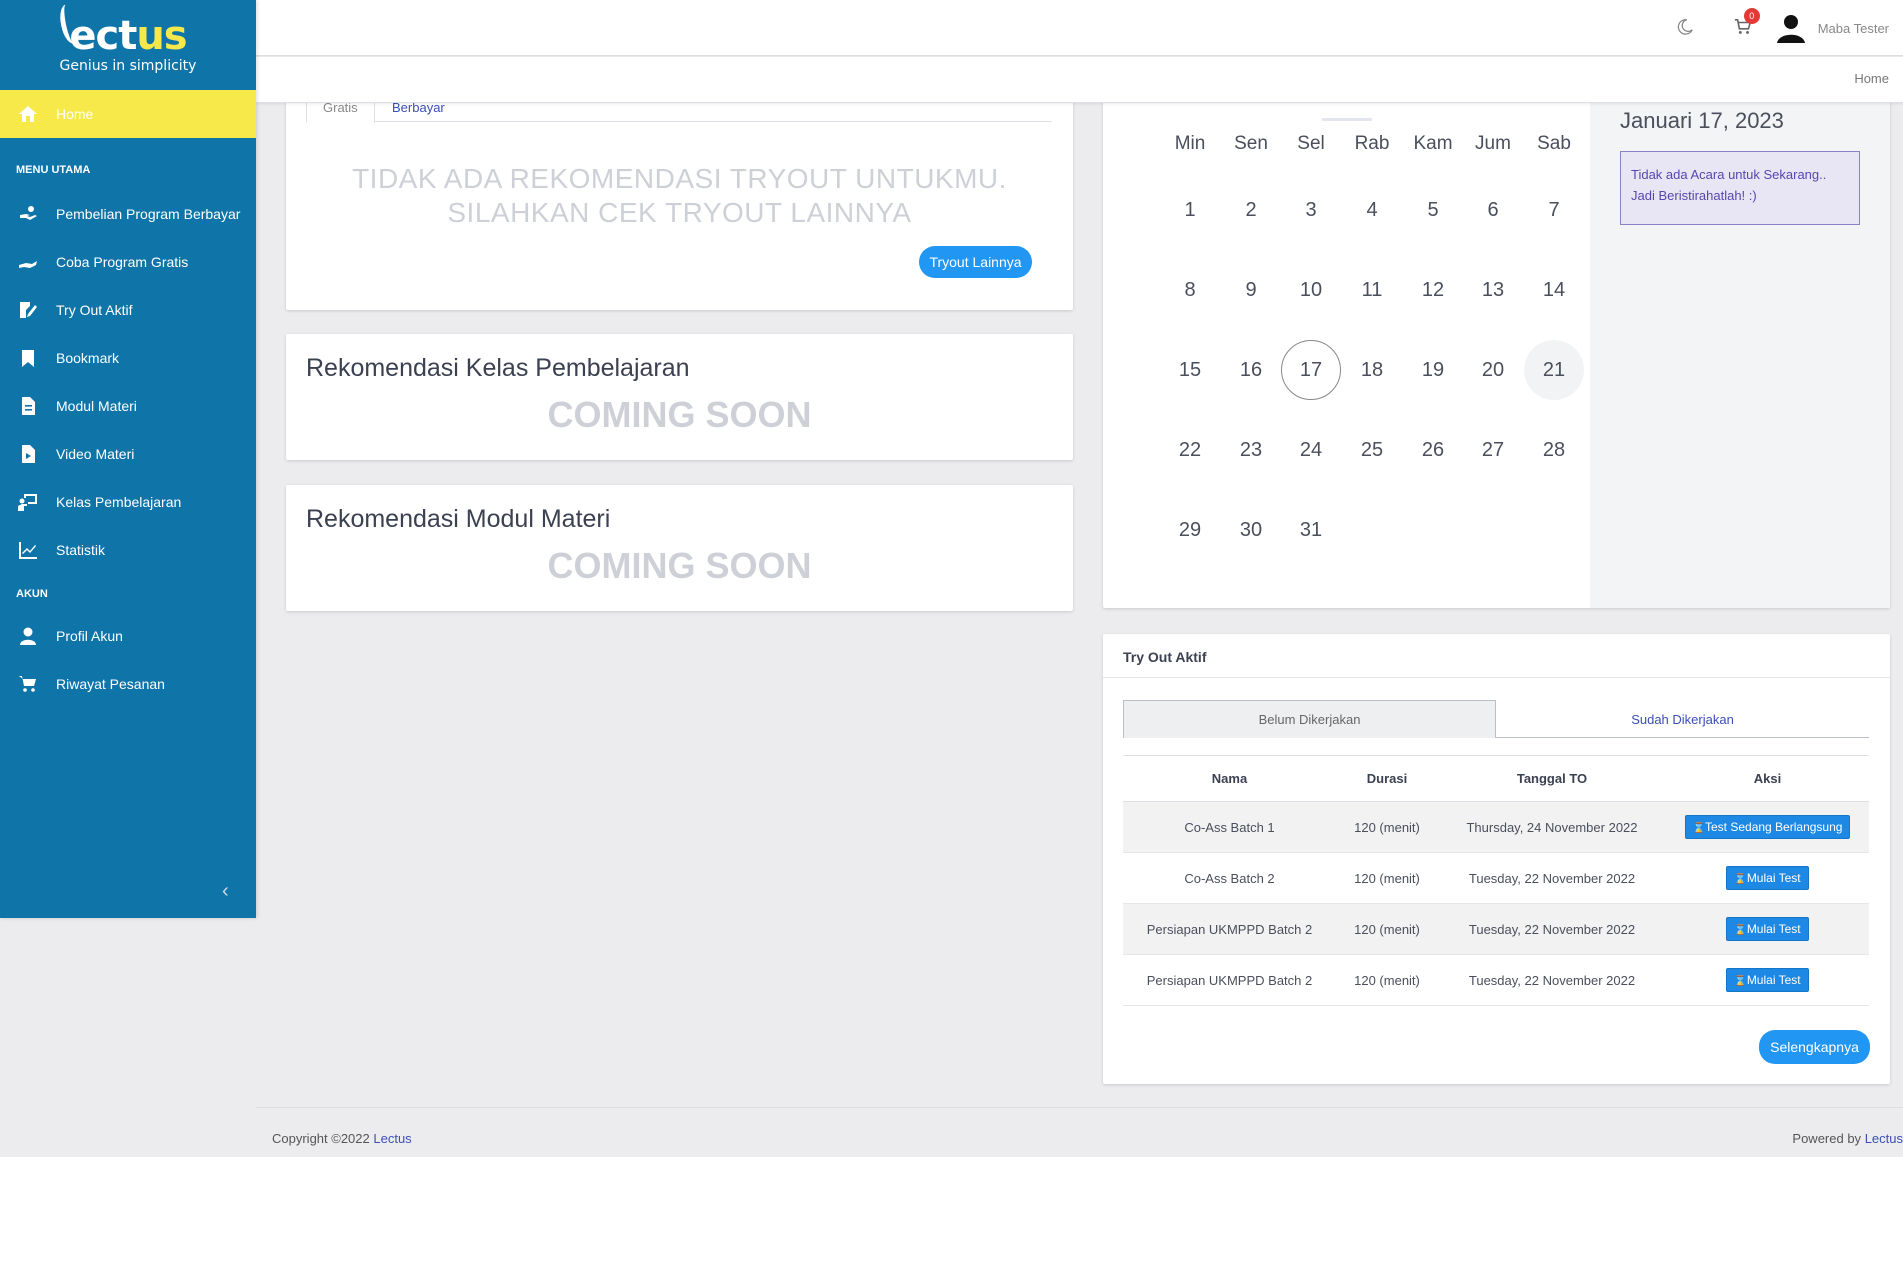  What do you see at coordinates (1493, 370) in the screenshot?
I see `calendar-day: 20` at bounding box center [1493, 370].